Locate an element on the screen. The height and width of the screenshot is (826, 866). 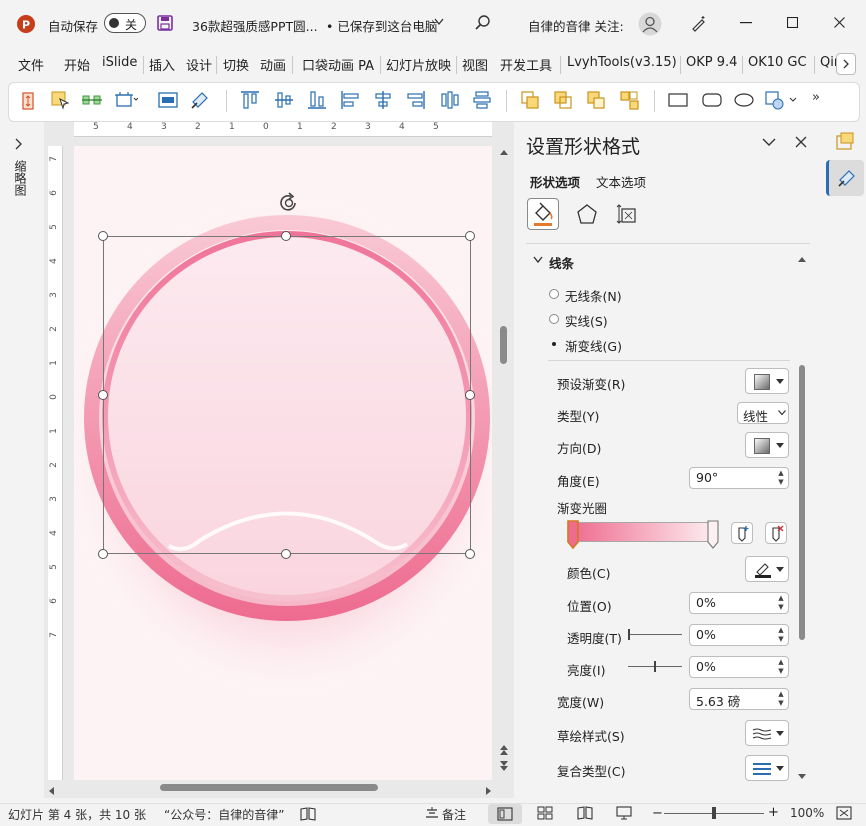
ribbon-more-icon: » is located at coordinates (816, 97).